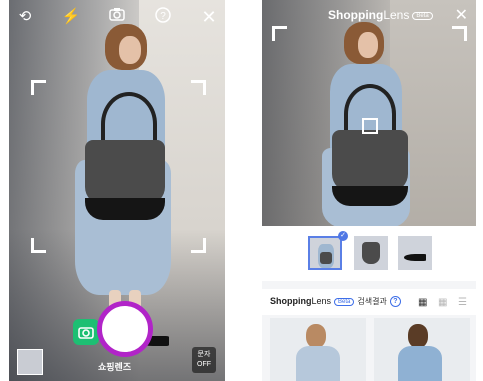  I want to click on results-title: ShoppingLens Beta 검색결과?, so click(335, 302).